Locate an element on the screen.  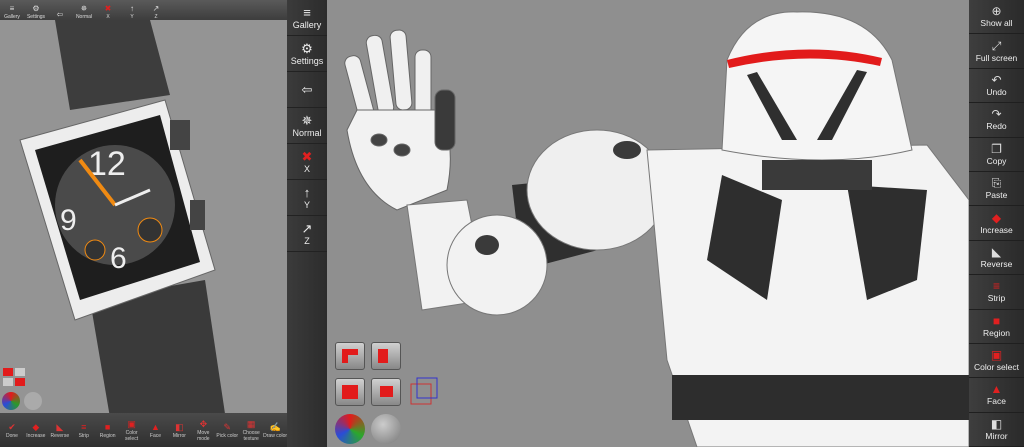
button-label: Normal is located at coordinates (307, 133).